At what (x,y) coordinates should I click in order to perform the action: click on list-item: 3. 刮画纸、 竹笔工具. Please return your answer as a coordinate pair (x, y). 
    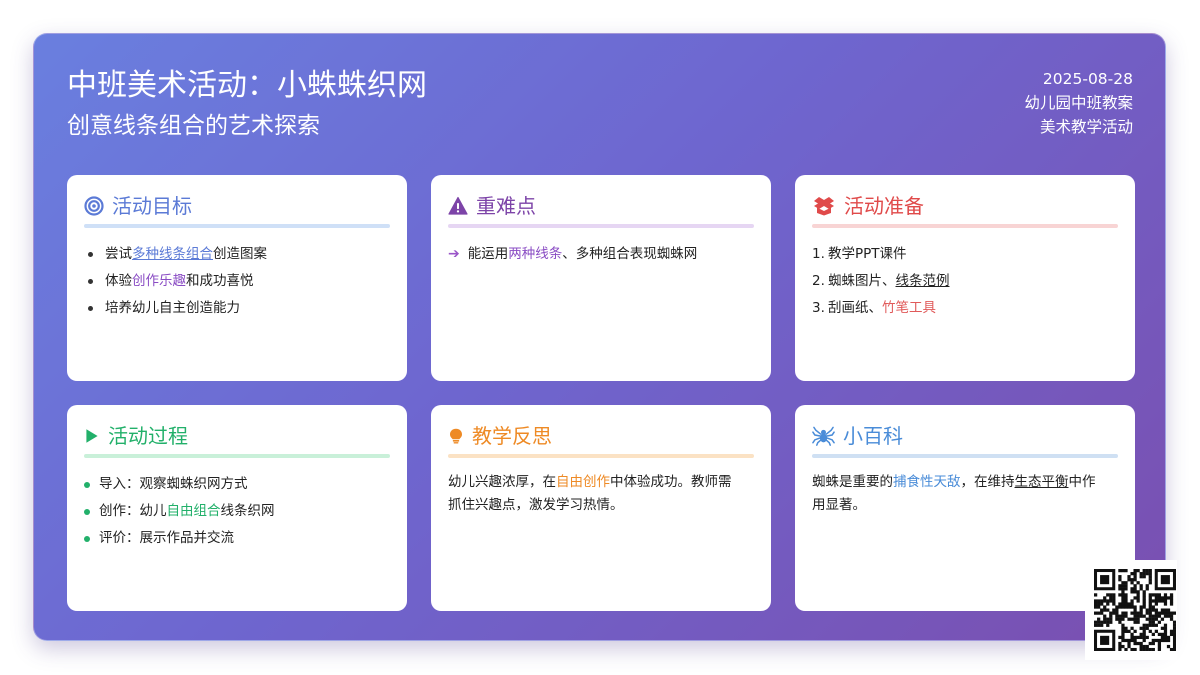
    Looking at the image, I should click on (965, 308).